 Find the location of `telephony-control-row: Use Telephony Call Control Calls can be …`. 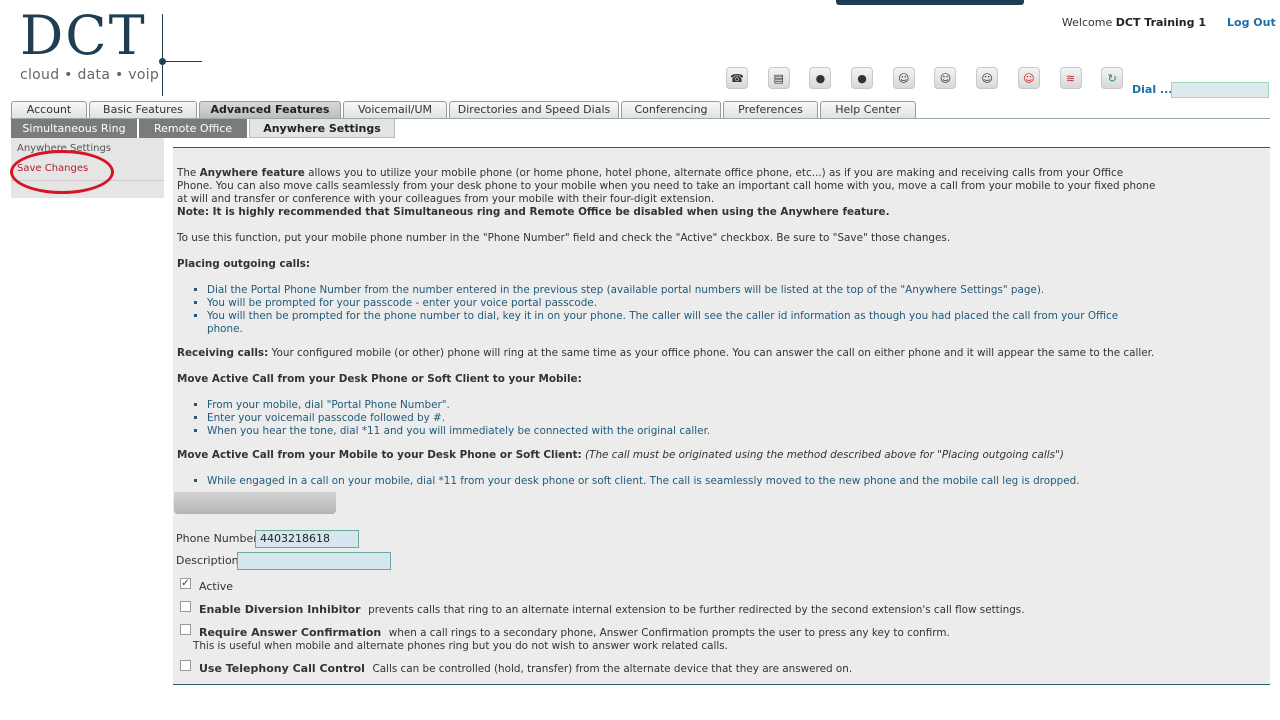

telephony-control-row: Use Telephony Call Control Calls can be … is located at coordinates (525, 668).